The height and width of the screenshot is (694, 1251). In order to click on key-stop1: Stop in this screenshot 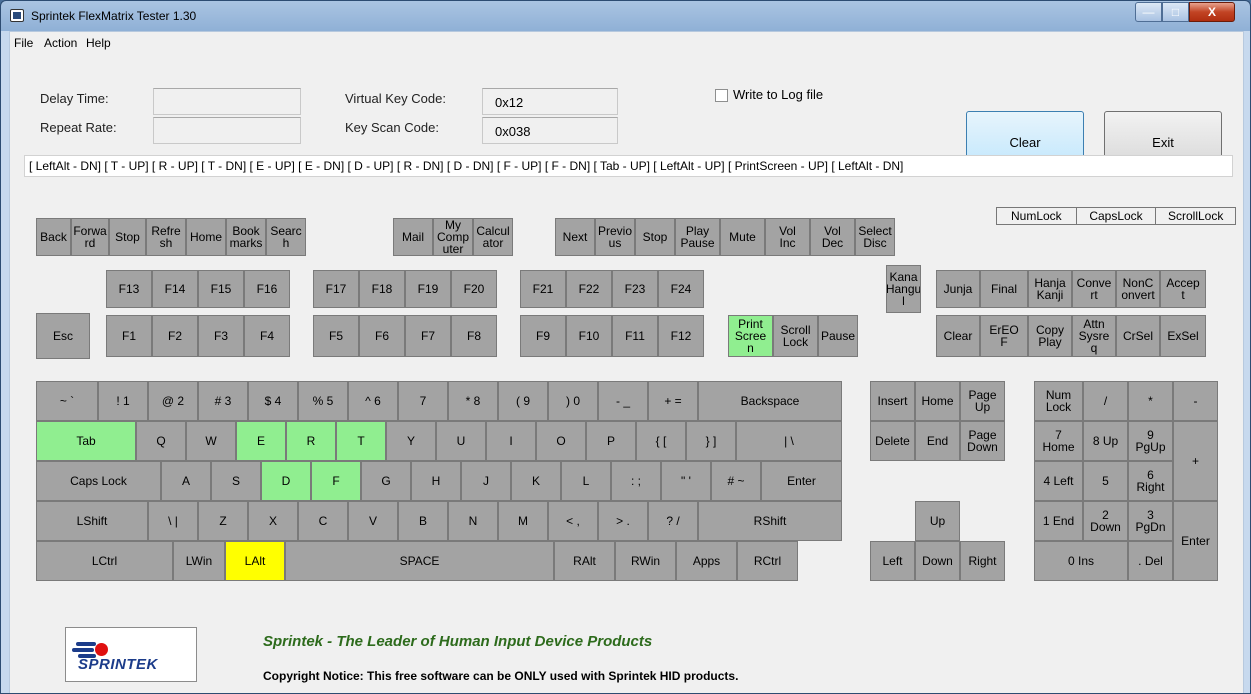, I will do `click(127, 237)`.